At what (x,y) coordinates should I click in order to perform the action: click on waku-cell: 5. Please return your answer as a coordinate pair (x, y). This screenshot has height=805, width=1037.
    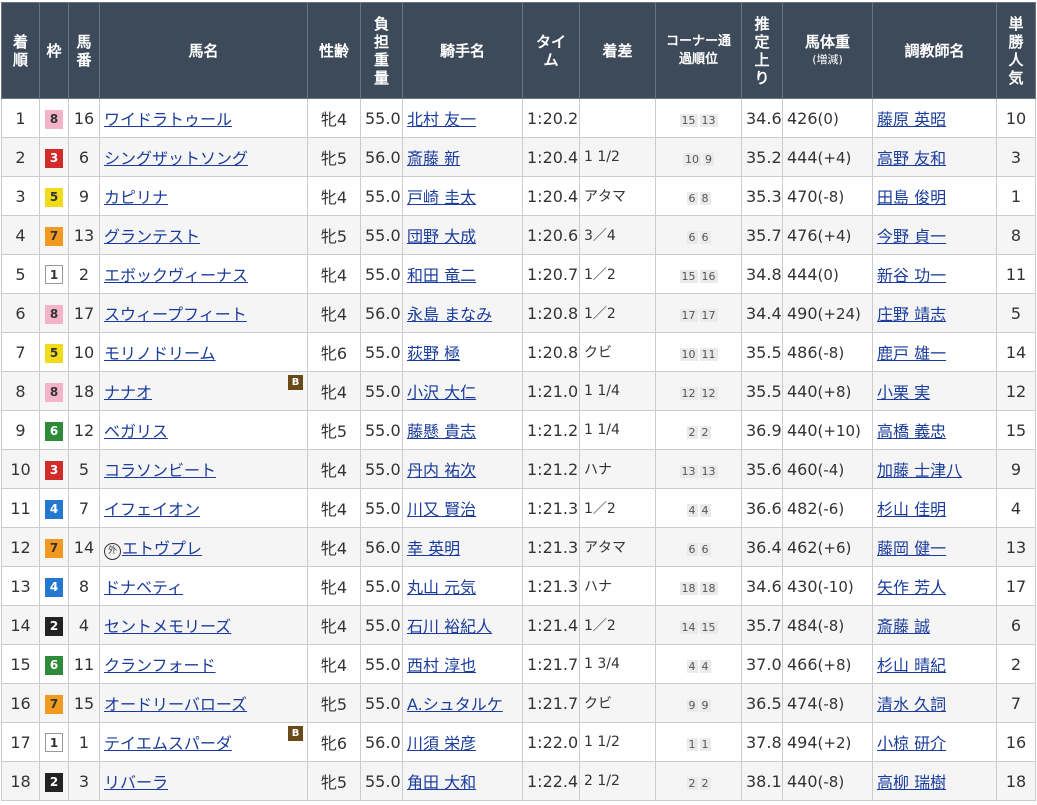
    Looking at the image, I should click on (54, 352).